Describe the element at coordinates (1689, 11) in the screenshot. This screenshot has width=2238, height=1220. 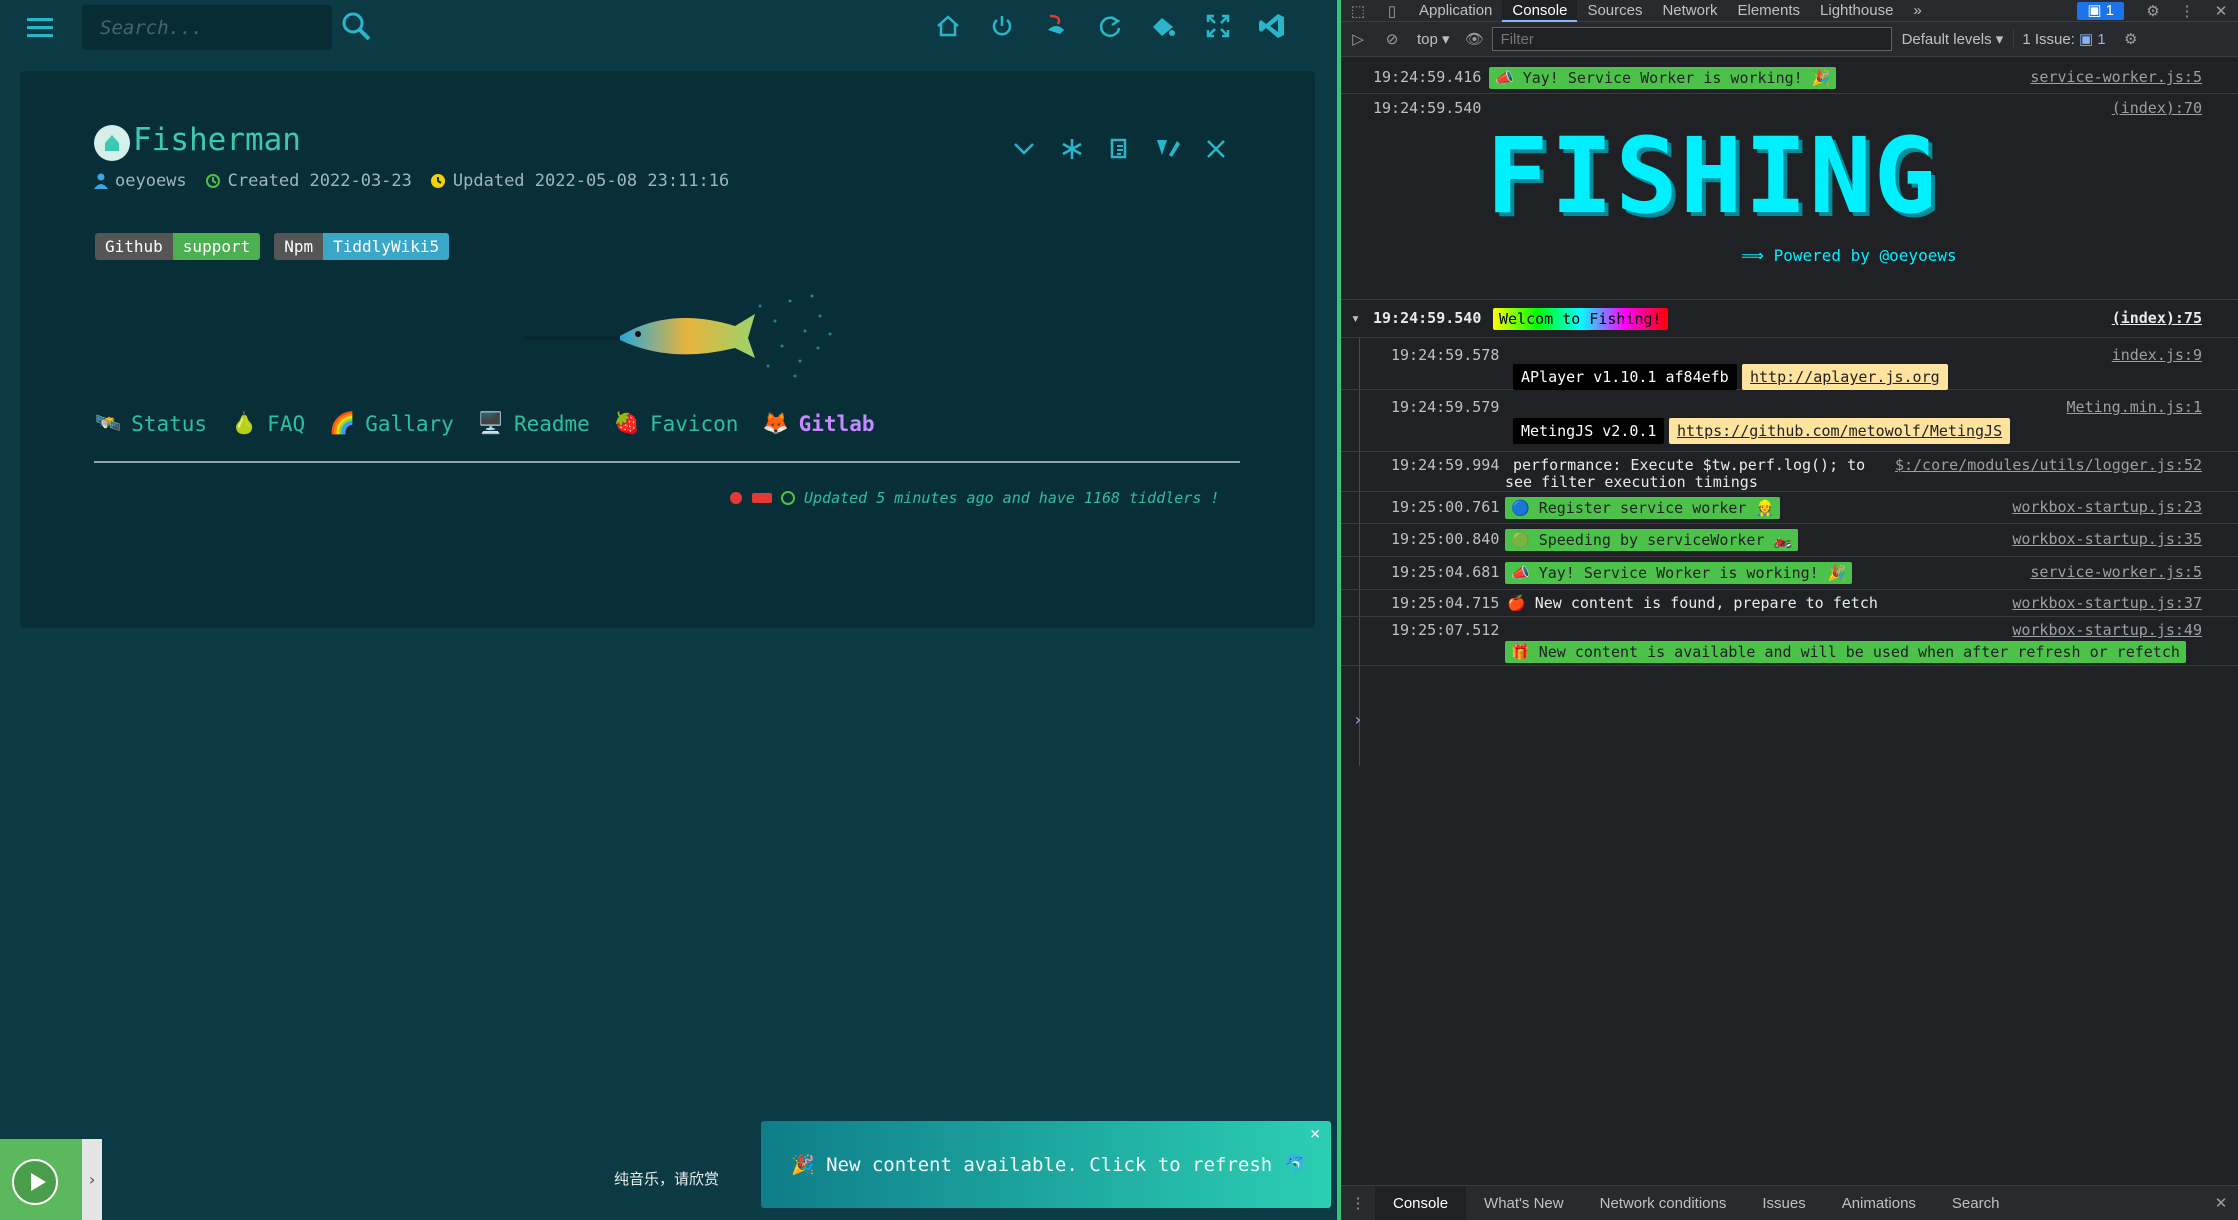
I see `tab-network: Network` at that location.